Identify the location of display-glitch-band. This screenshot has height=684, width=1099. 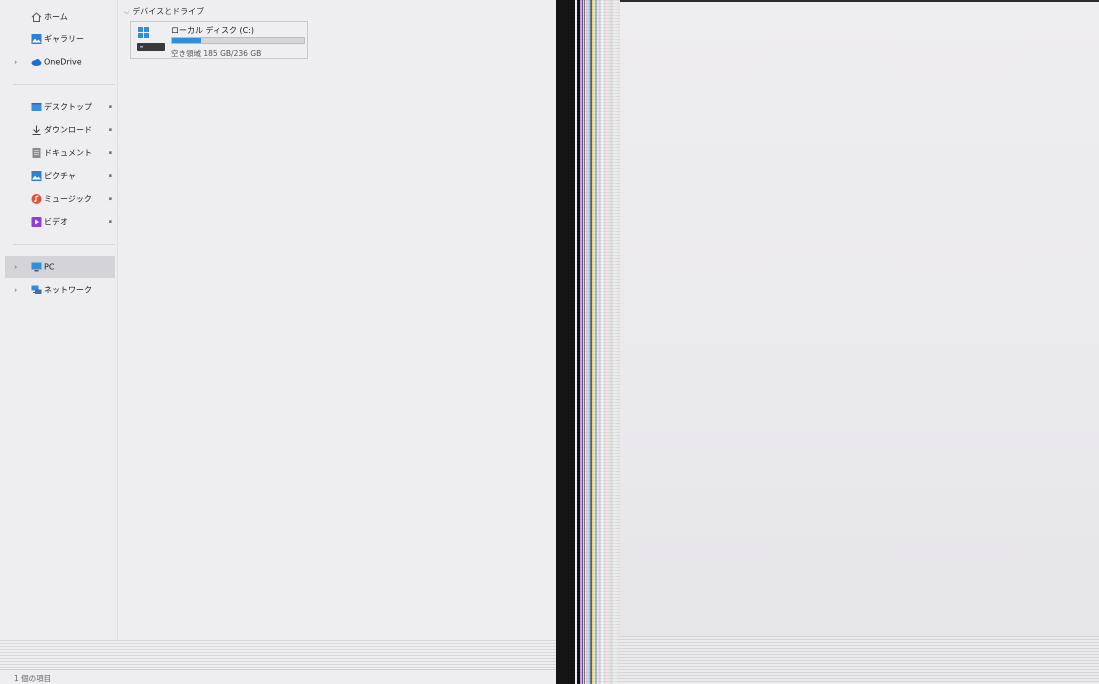
(588, 342).